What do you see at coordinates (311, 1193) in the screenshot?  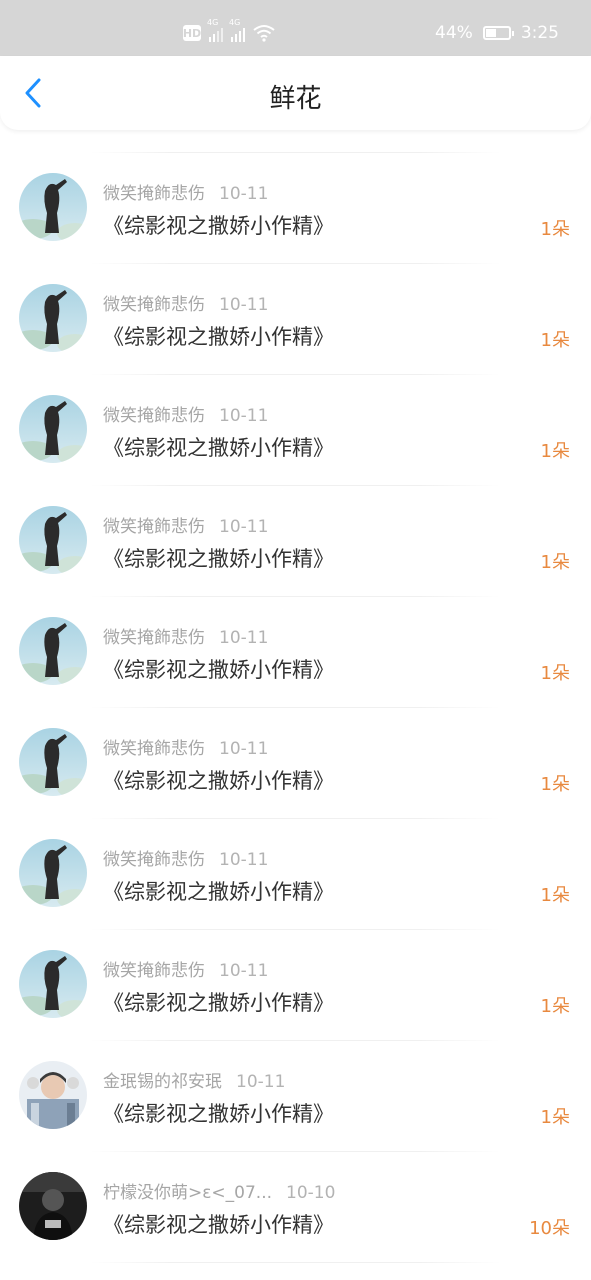 I see `date: 10-10` at bounding box center [311, 1193].